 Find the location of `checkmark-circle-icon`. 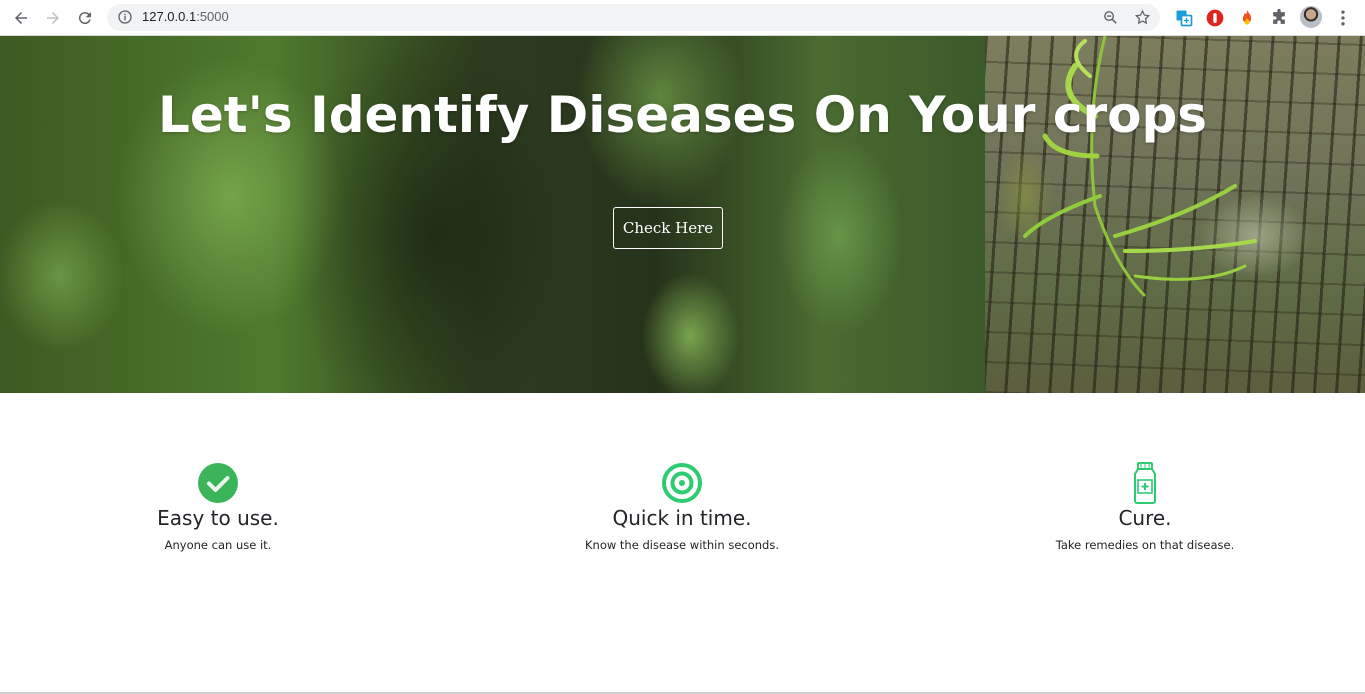

checkmark-circle-icon is located at coordinates (218, 483).